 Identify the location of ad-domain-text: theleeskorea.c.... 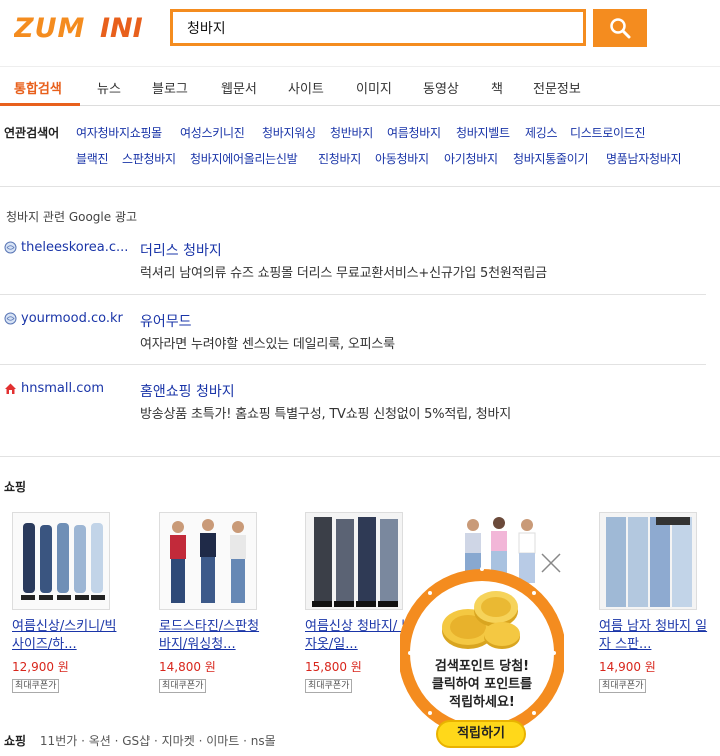
(75, 247).